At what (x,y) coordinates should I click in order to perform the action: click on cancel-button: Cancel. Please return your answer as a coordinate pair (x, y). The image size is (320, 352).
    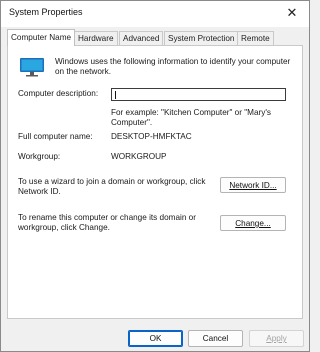
    Looking at the image, I should click on (215, 338).